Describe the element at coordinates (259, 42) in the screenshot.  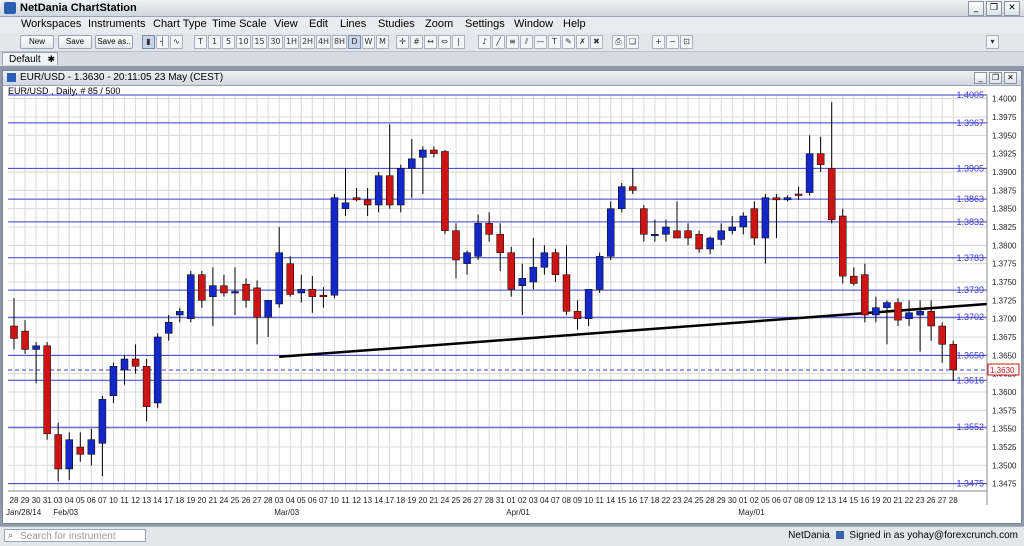
I see `timescale-15-button: 15` at that location.